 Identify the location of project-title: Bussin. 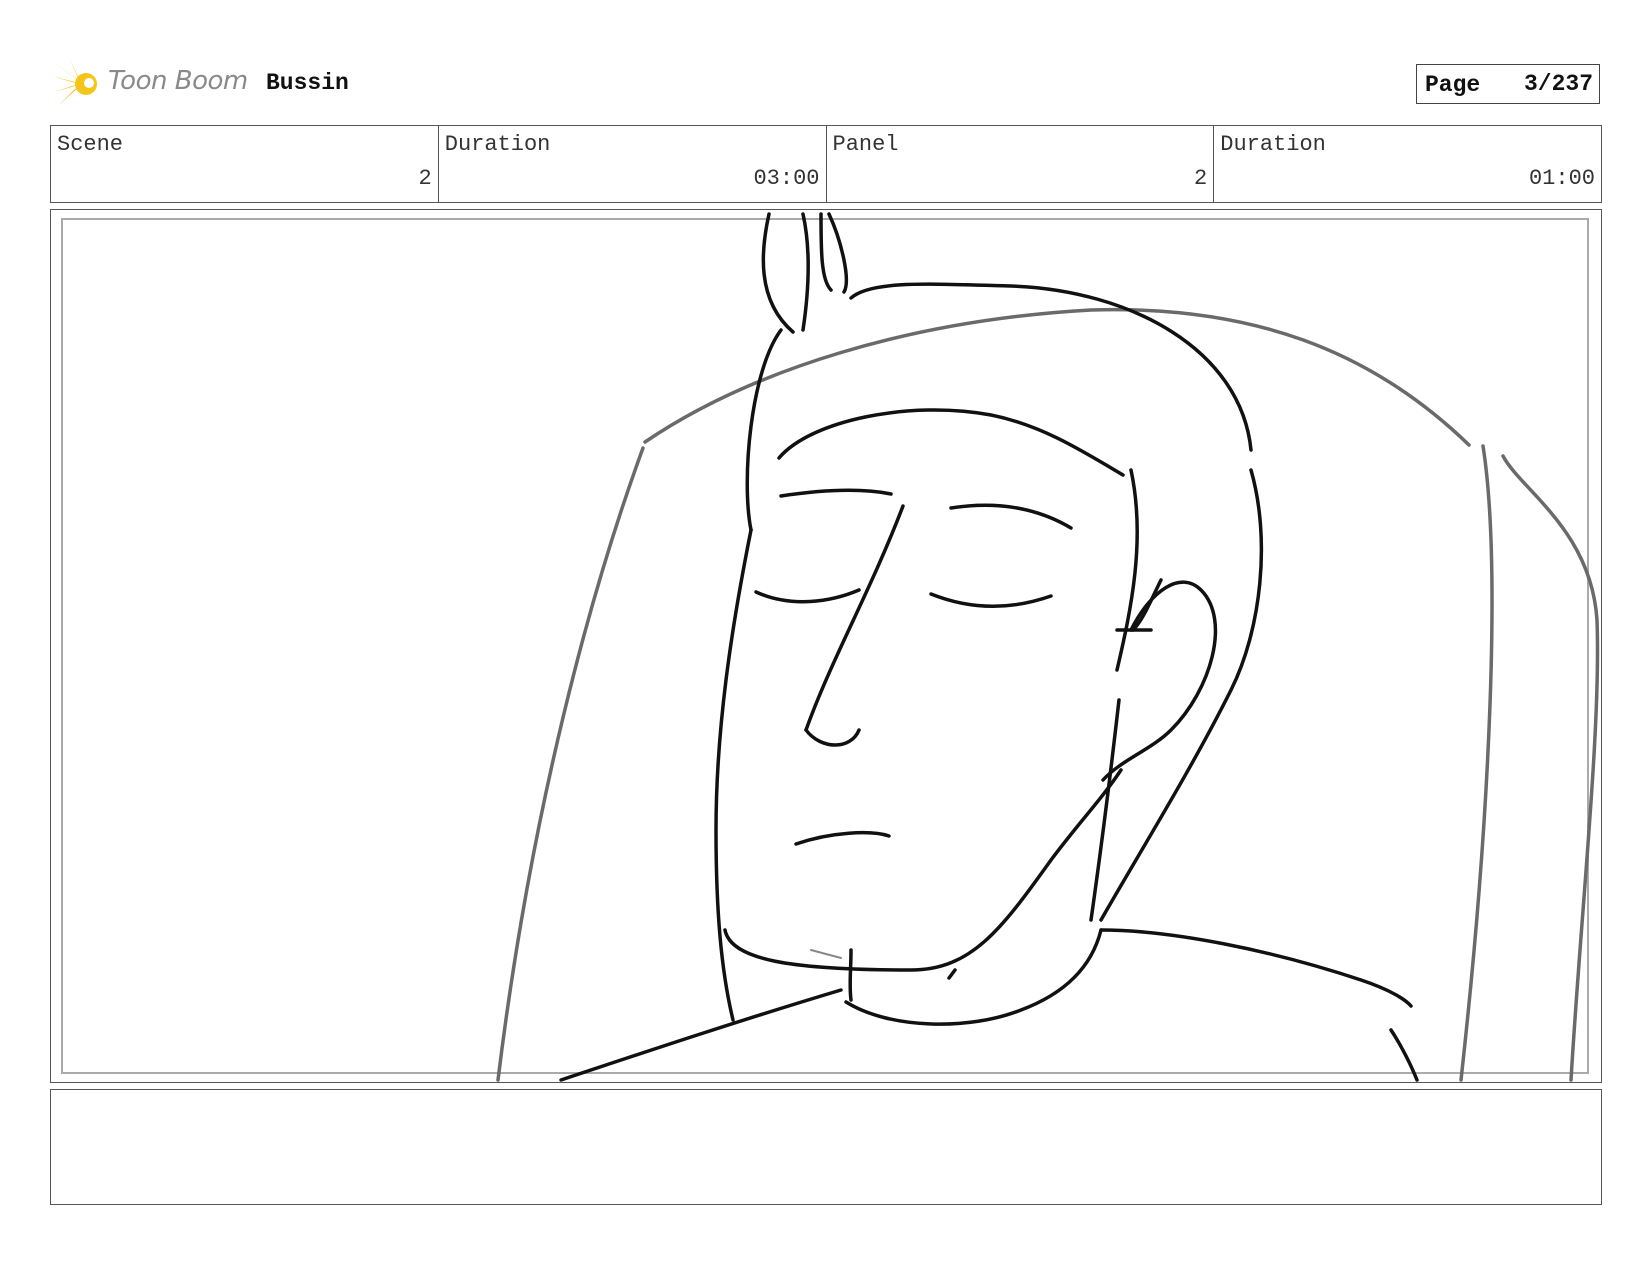
(307, 83).